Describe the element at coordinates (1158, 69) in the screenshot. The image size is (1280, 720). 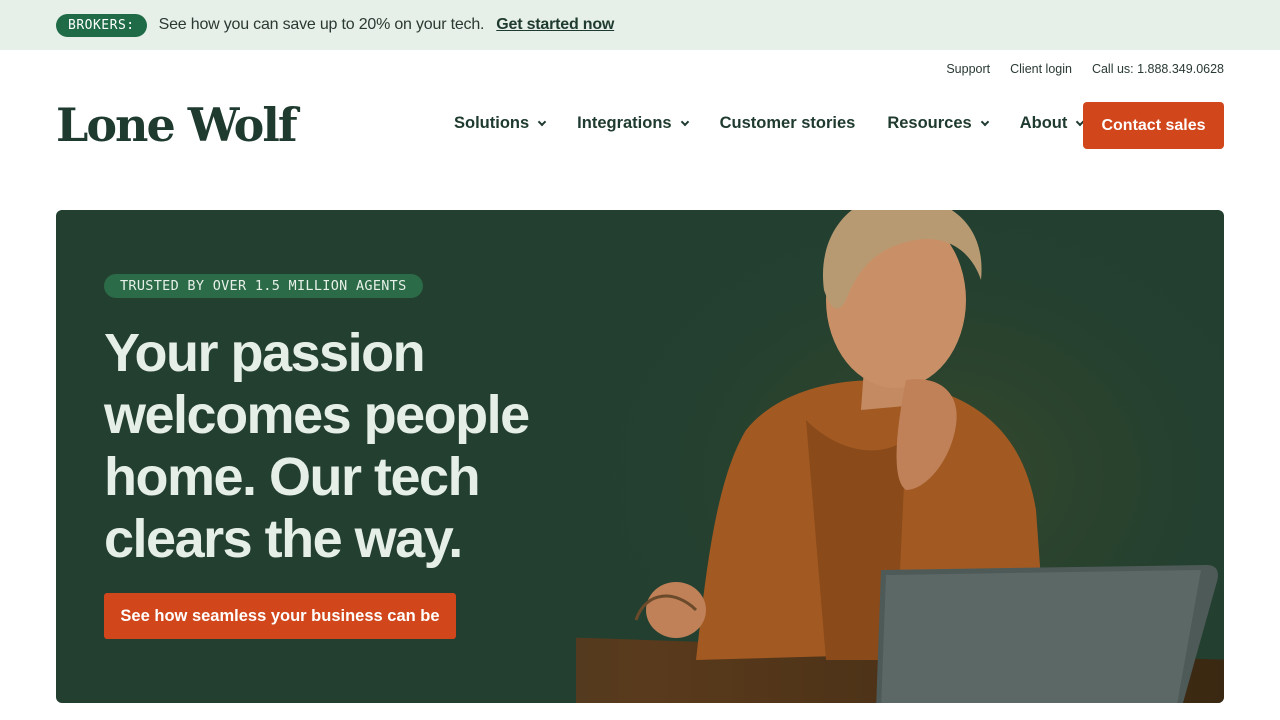
I see `call-us-link: Call us: 1.888.349.0628` at that location.